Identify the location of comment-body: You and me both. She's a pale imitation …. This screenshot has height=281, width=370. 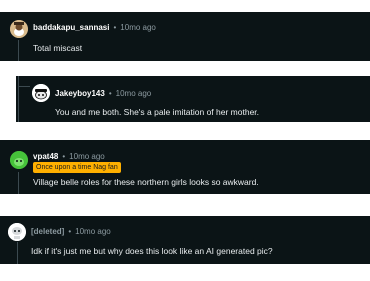
(157, 112).